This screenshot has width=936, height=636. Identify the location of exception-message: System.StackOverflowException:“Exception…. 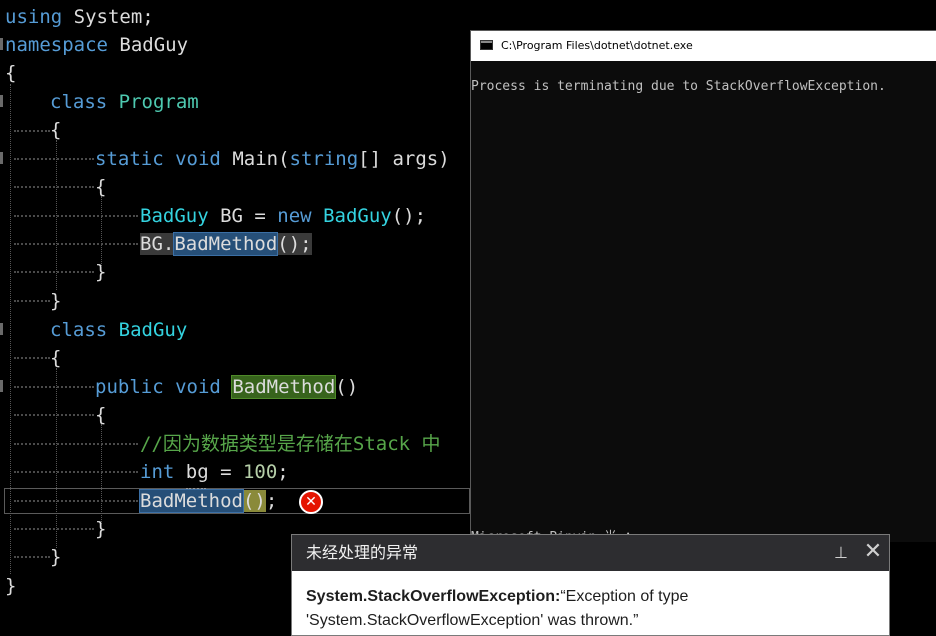
(591, 609).